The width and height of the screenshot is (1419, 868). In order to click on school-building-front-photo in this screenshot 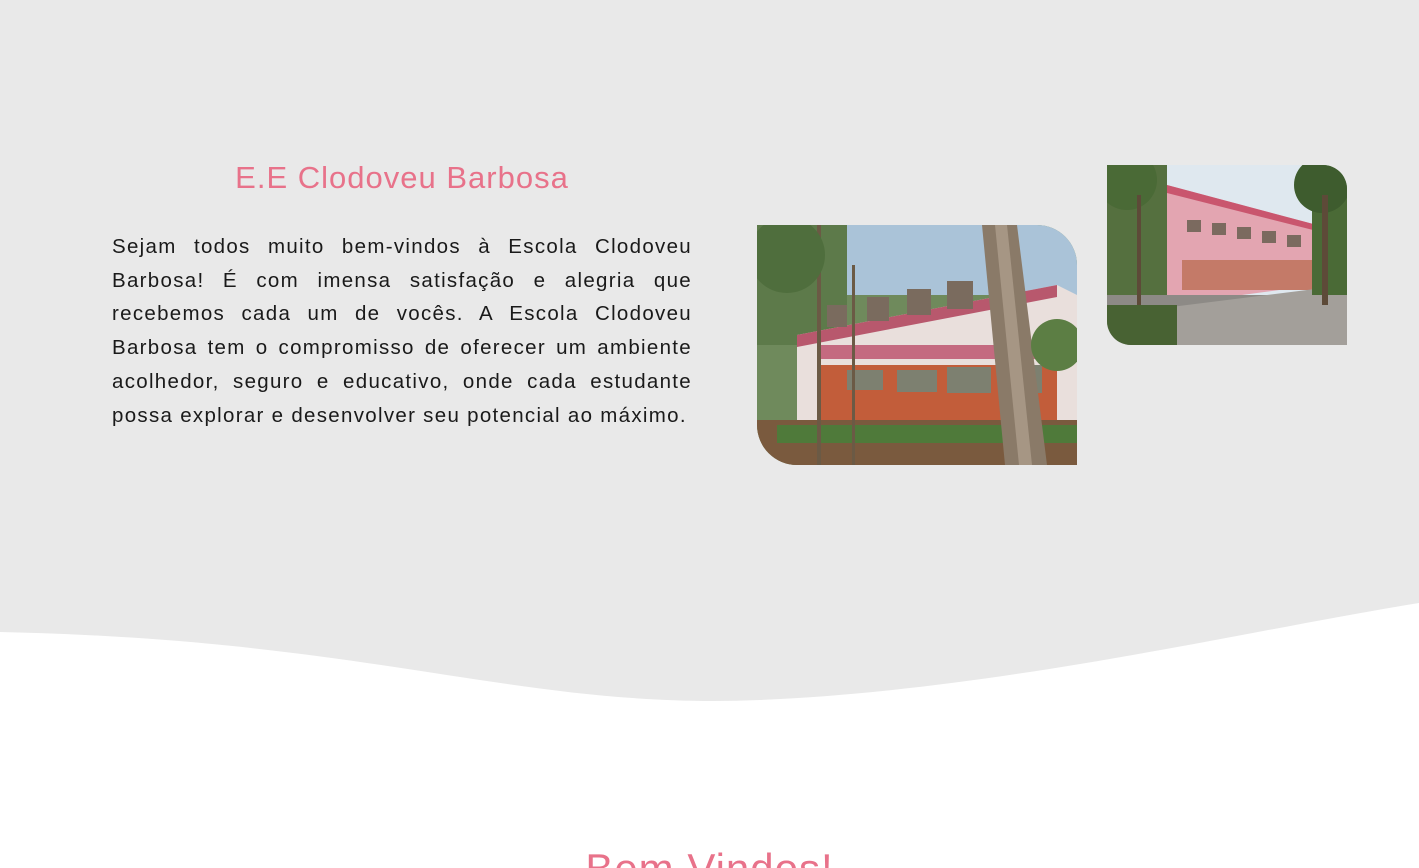, I will do `click(917, 345)`.